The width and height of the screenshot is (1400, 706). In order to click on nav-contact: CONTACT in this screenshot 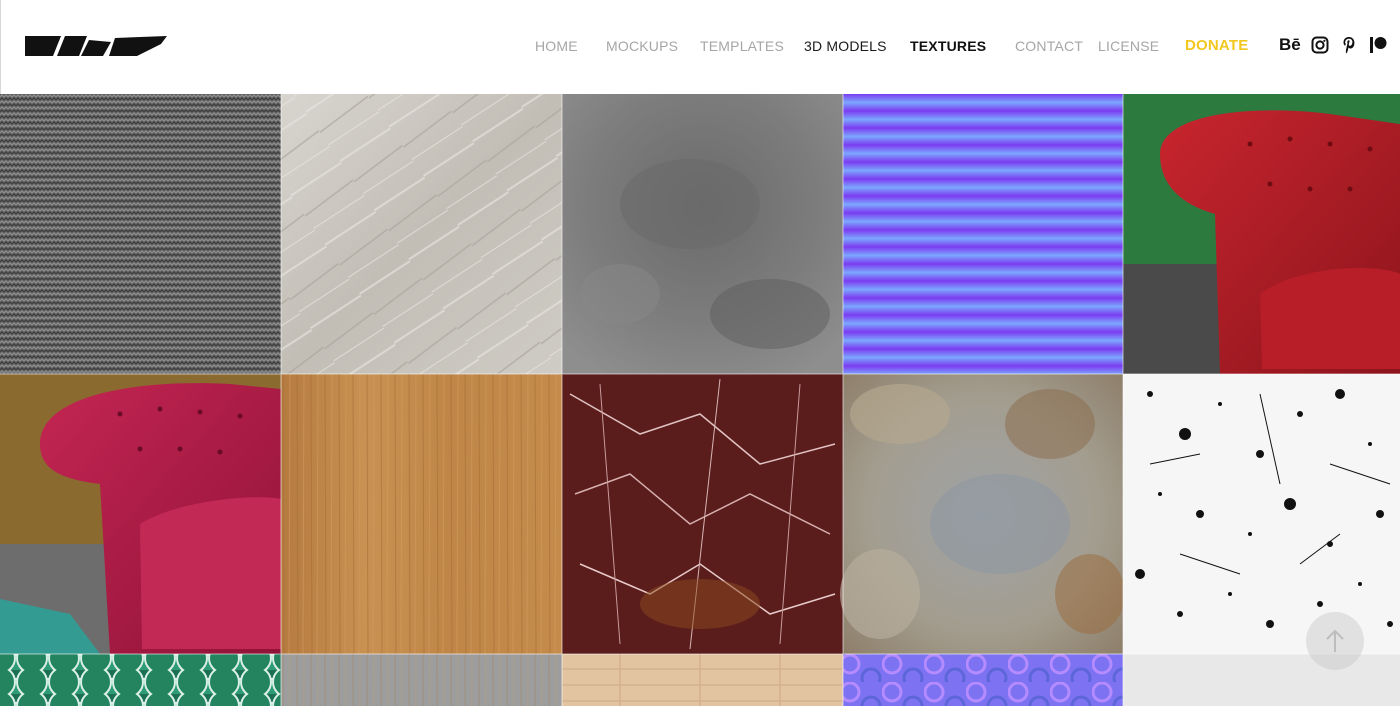, I will do `click(1049, 46)`.